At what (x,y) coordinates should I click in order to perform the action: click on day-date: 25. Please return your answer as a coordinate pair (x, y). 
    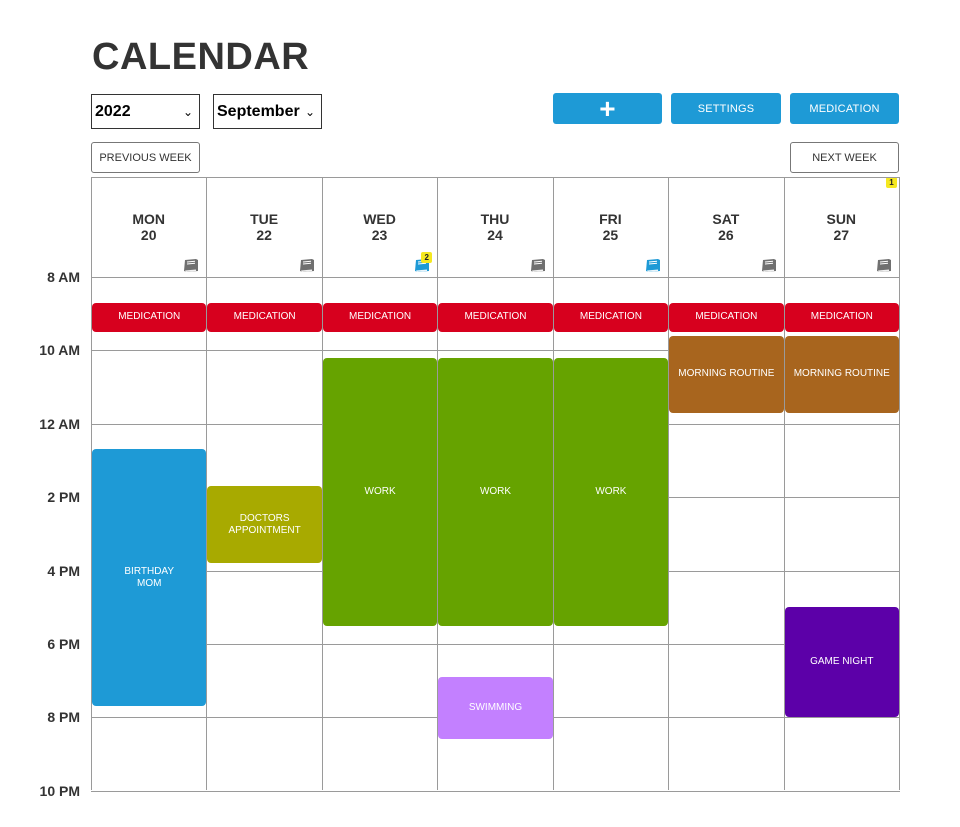
    Looking at the image, I should click on (610, 235).